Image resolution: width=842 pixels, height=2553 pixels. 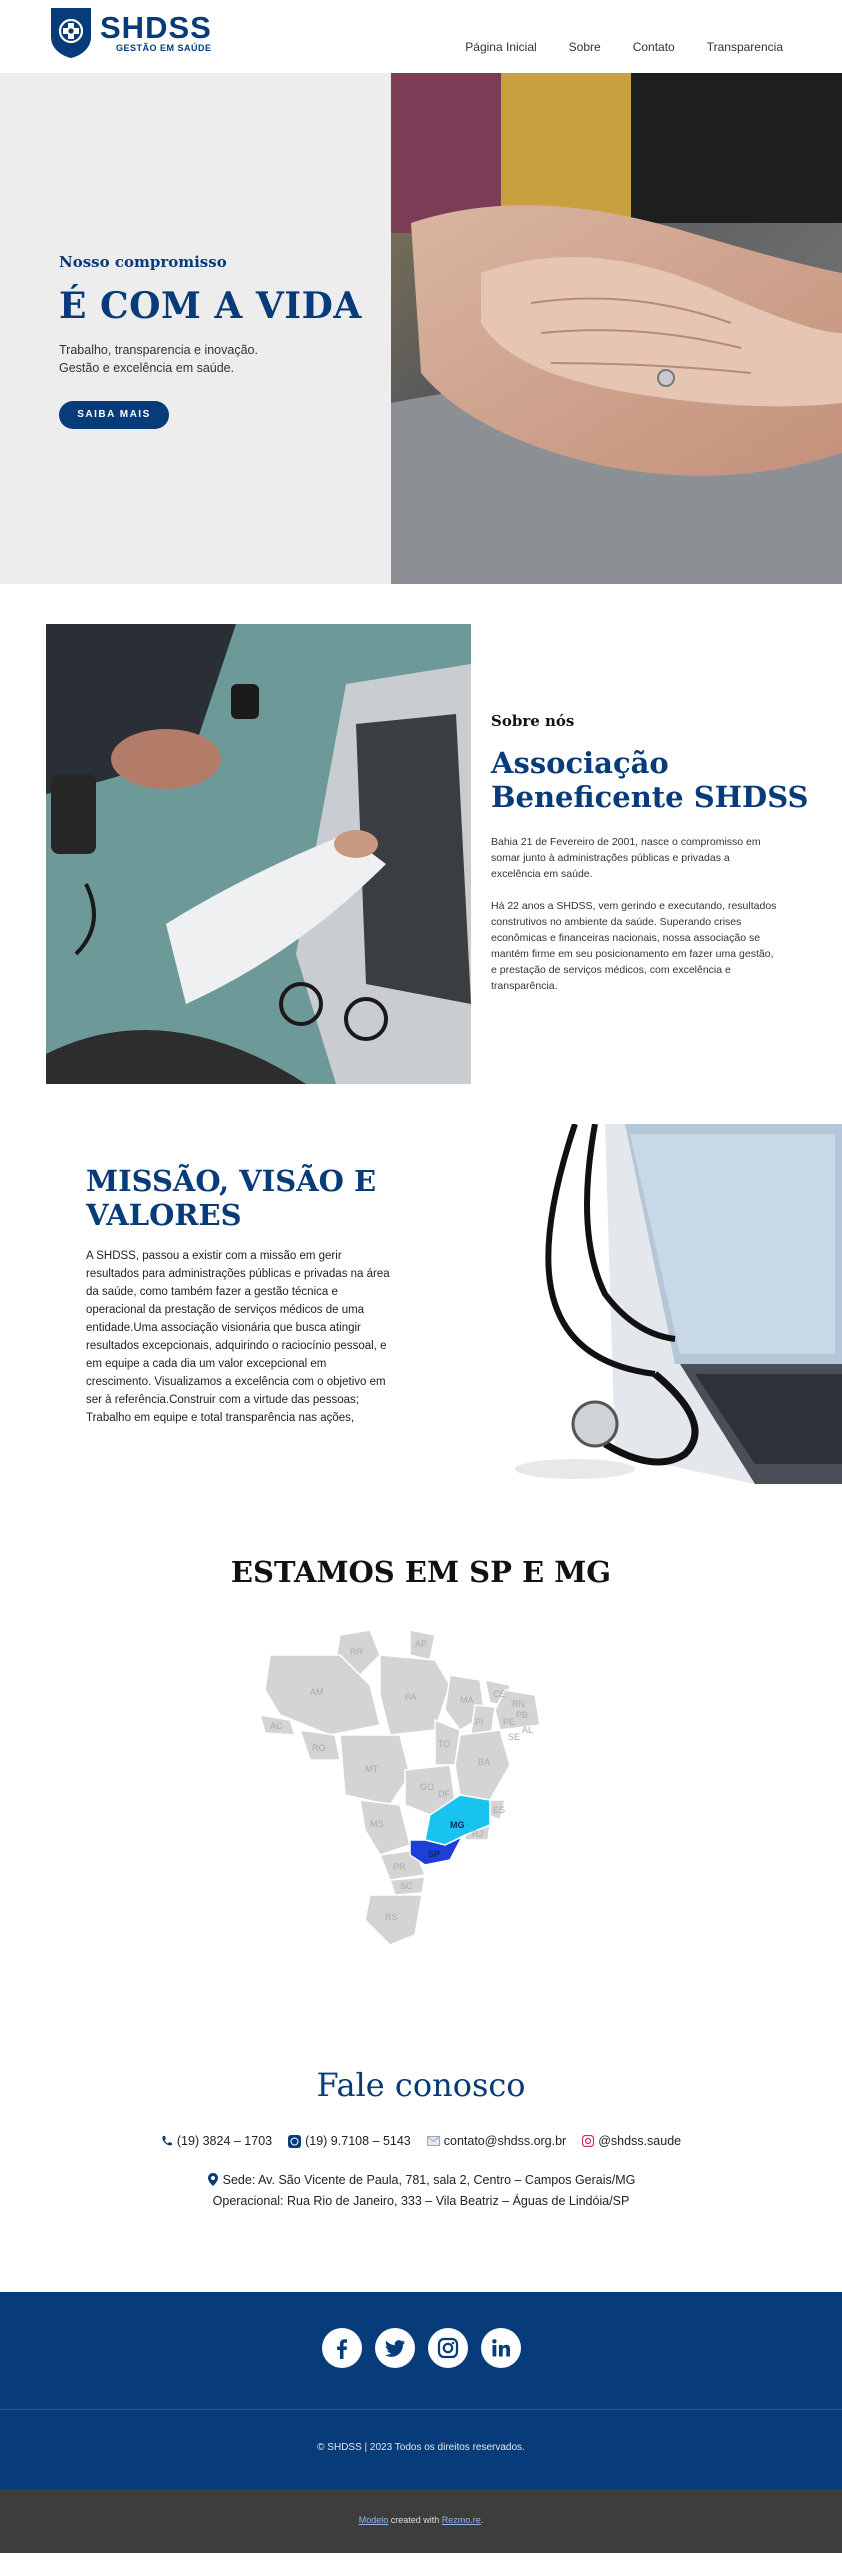 I want to click on credit-end: ., so click(x=482, y=2520).